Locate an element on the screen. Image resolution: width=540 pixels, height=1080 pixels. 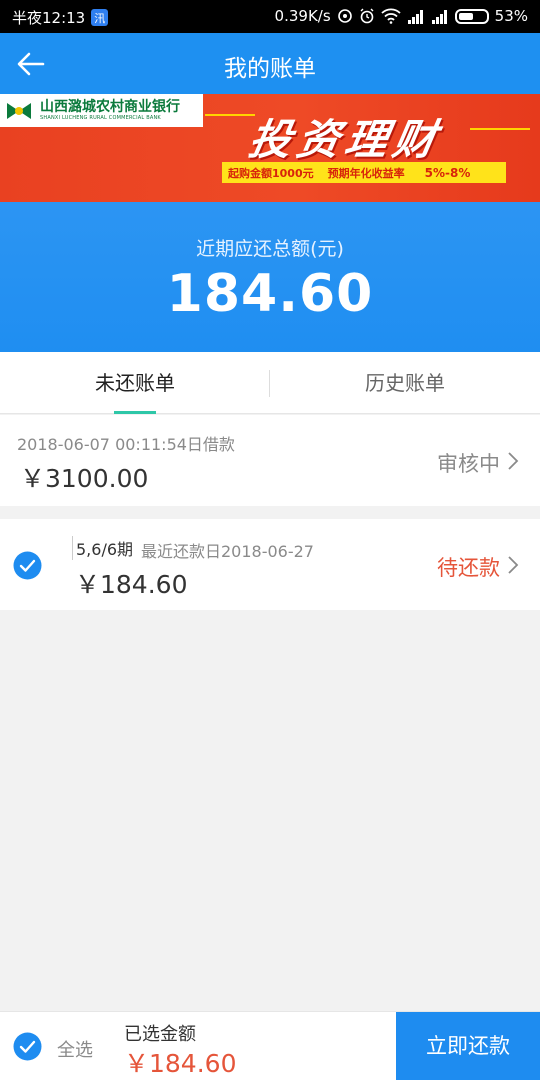
bill-tabs: 未还账单 历史账单 is located at coordinates (270, 383).